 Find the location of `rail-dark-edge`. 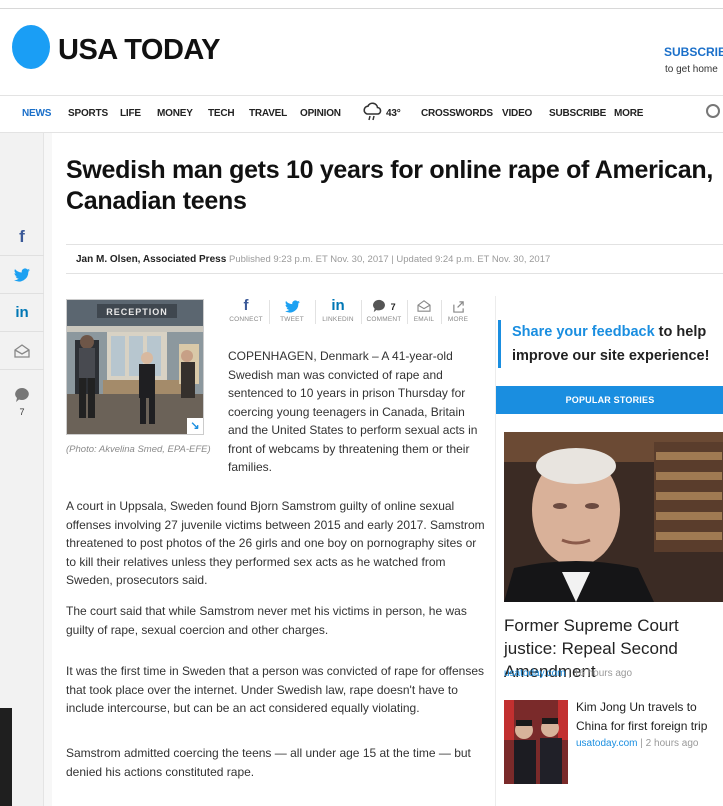

rail-dark-edge is located at coordinates (6, 757).